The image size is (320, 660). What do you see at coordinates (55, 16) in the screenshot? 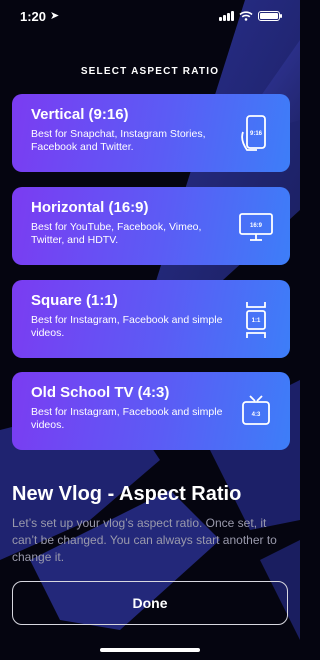
I see `location-arrow-icon: ➤` at bounding box center [55, 16].